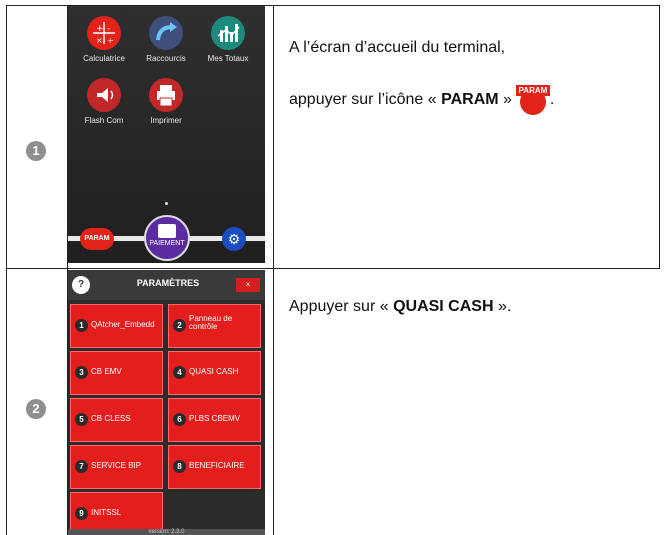 The height and width of the screenshot is (535, 666). What do you see at coordinates (179, 466) in the screenshot?
I see `tile-number: 8` at bounding box center [179, 466].